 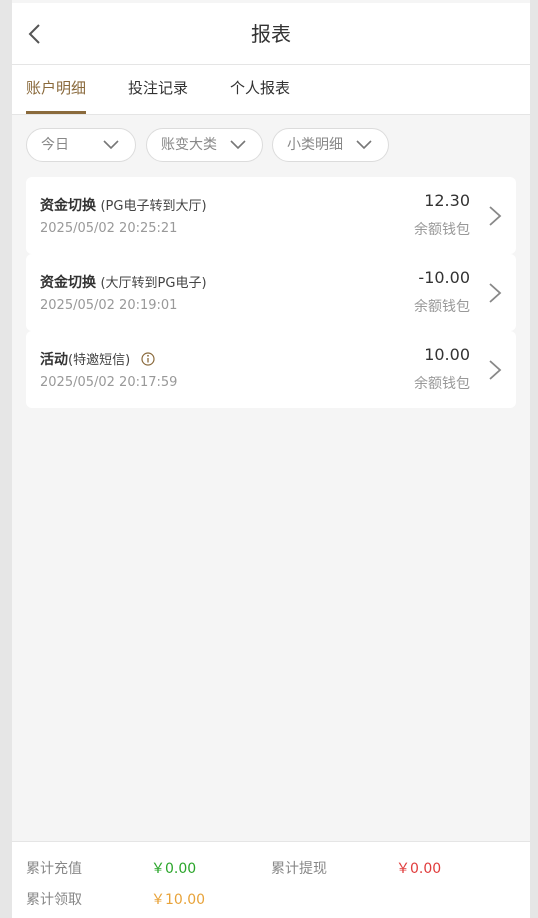 I want to click on tab-bet-records: 投注记录, so click(x=158, y=89).